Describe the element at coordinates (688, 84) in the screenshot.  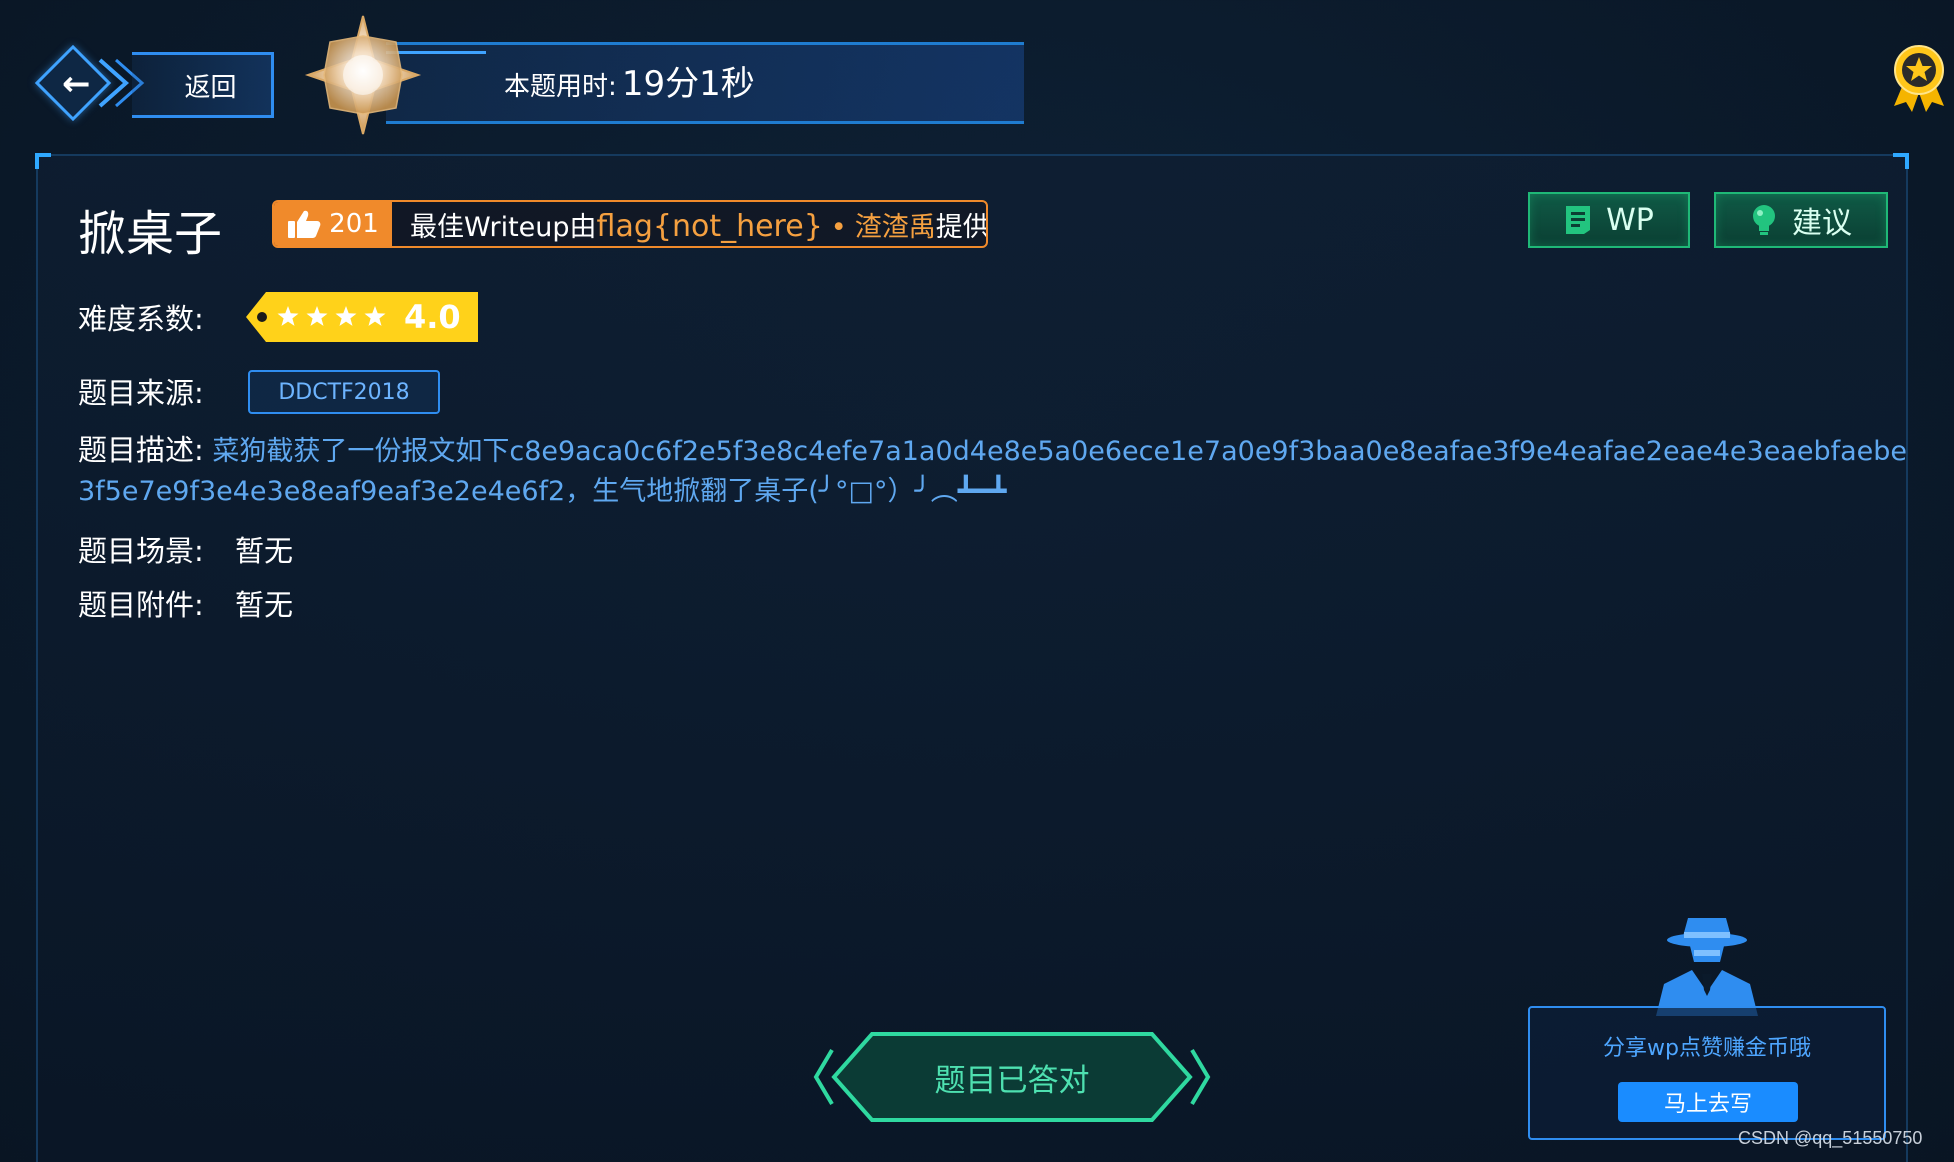
I see `timer-value: 19分1秒` at that location.